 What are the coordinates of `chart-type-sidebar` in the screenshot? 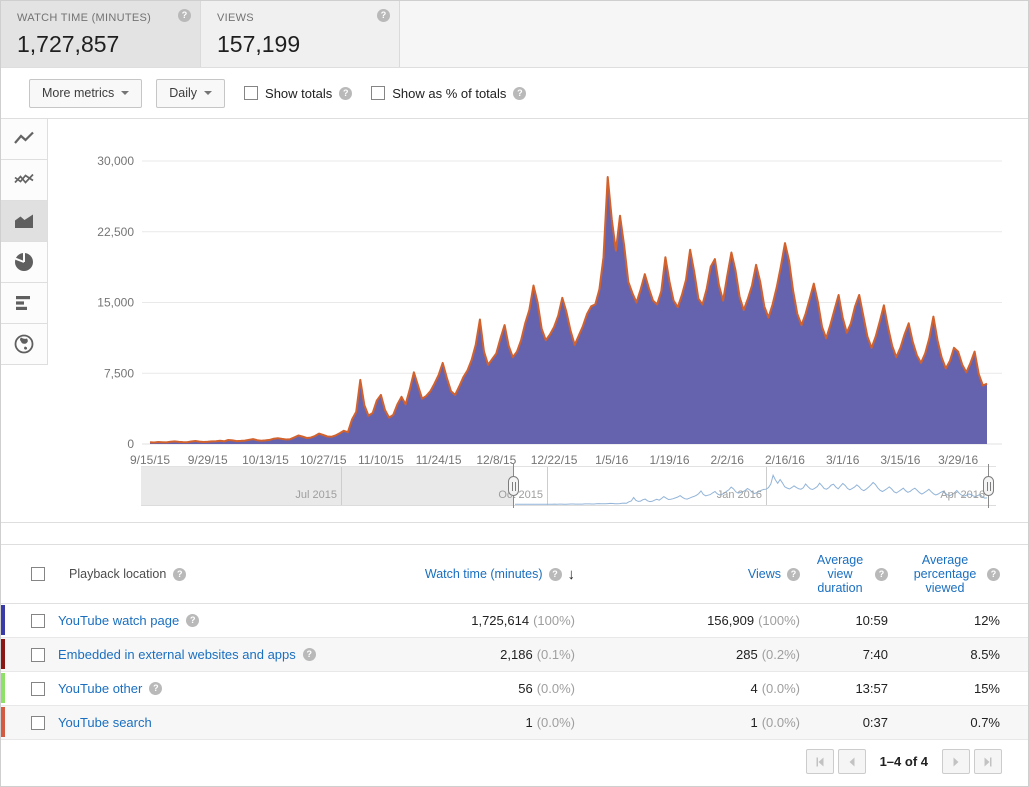 It's located at (24, 242).